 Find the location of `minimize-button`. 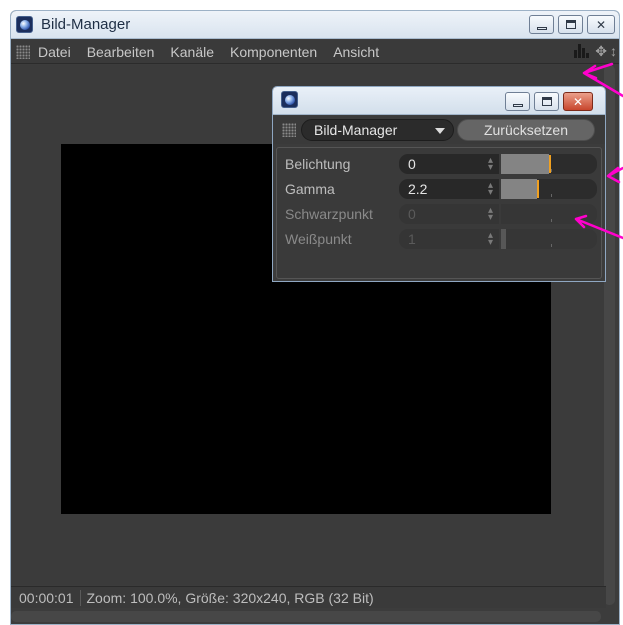

minimize-button is located at coordinates (541, 24).